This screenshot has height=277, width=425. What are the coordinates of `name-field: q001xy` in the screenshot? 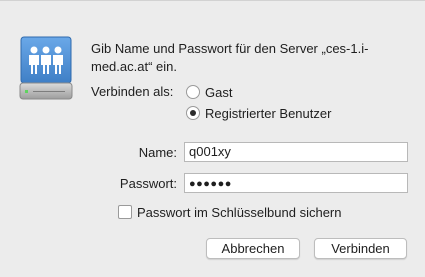 It's located at (296, 152).